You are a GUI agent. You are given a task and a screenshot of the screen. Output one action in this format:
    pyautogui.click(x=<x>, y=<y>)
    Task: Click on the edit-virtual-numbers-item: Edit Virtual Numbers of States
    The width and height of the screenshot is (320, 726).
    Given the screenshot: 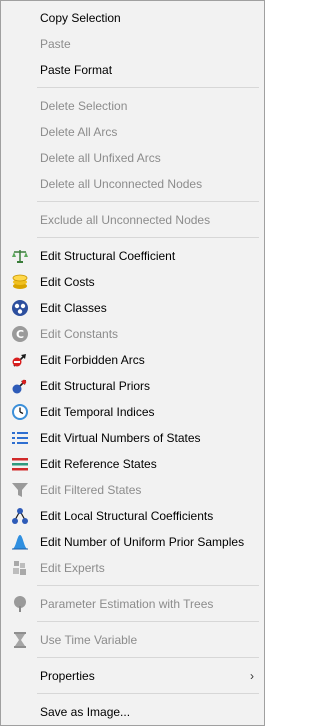 What is the action you would take?
    pyautogui.click(x=132, y=438)
    